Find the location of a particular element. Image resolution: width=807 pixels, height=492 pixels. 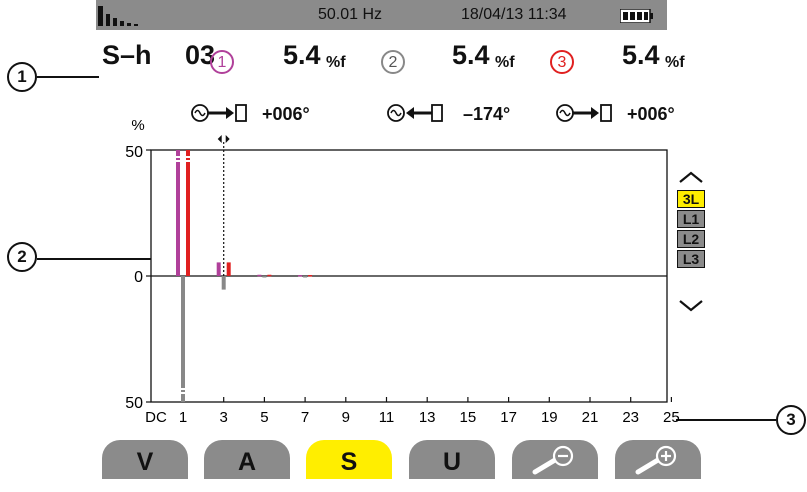

x-tick-label: 7 is located at coordinates (305, 417).